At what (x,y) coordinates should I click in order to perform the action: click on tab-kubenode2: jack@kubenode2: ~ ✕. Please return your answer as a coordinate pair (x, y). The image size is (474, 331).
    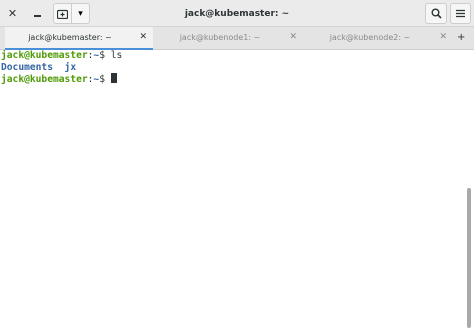
    Looking at the image, I should click on (379, 38).